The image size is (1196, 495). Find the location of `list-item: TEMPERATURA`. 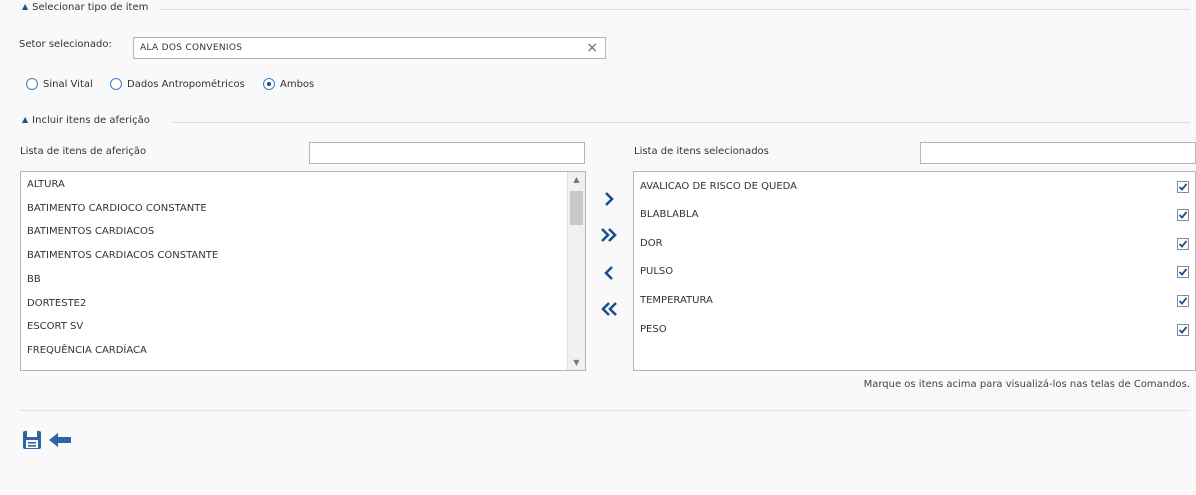

list-item: TEMPERATURA is located at coordinates (676, 300).